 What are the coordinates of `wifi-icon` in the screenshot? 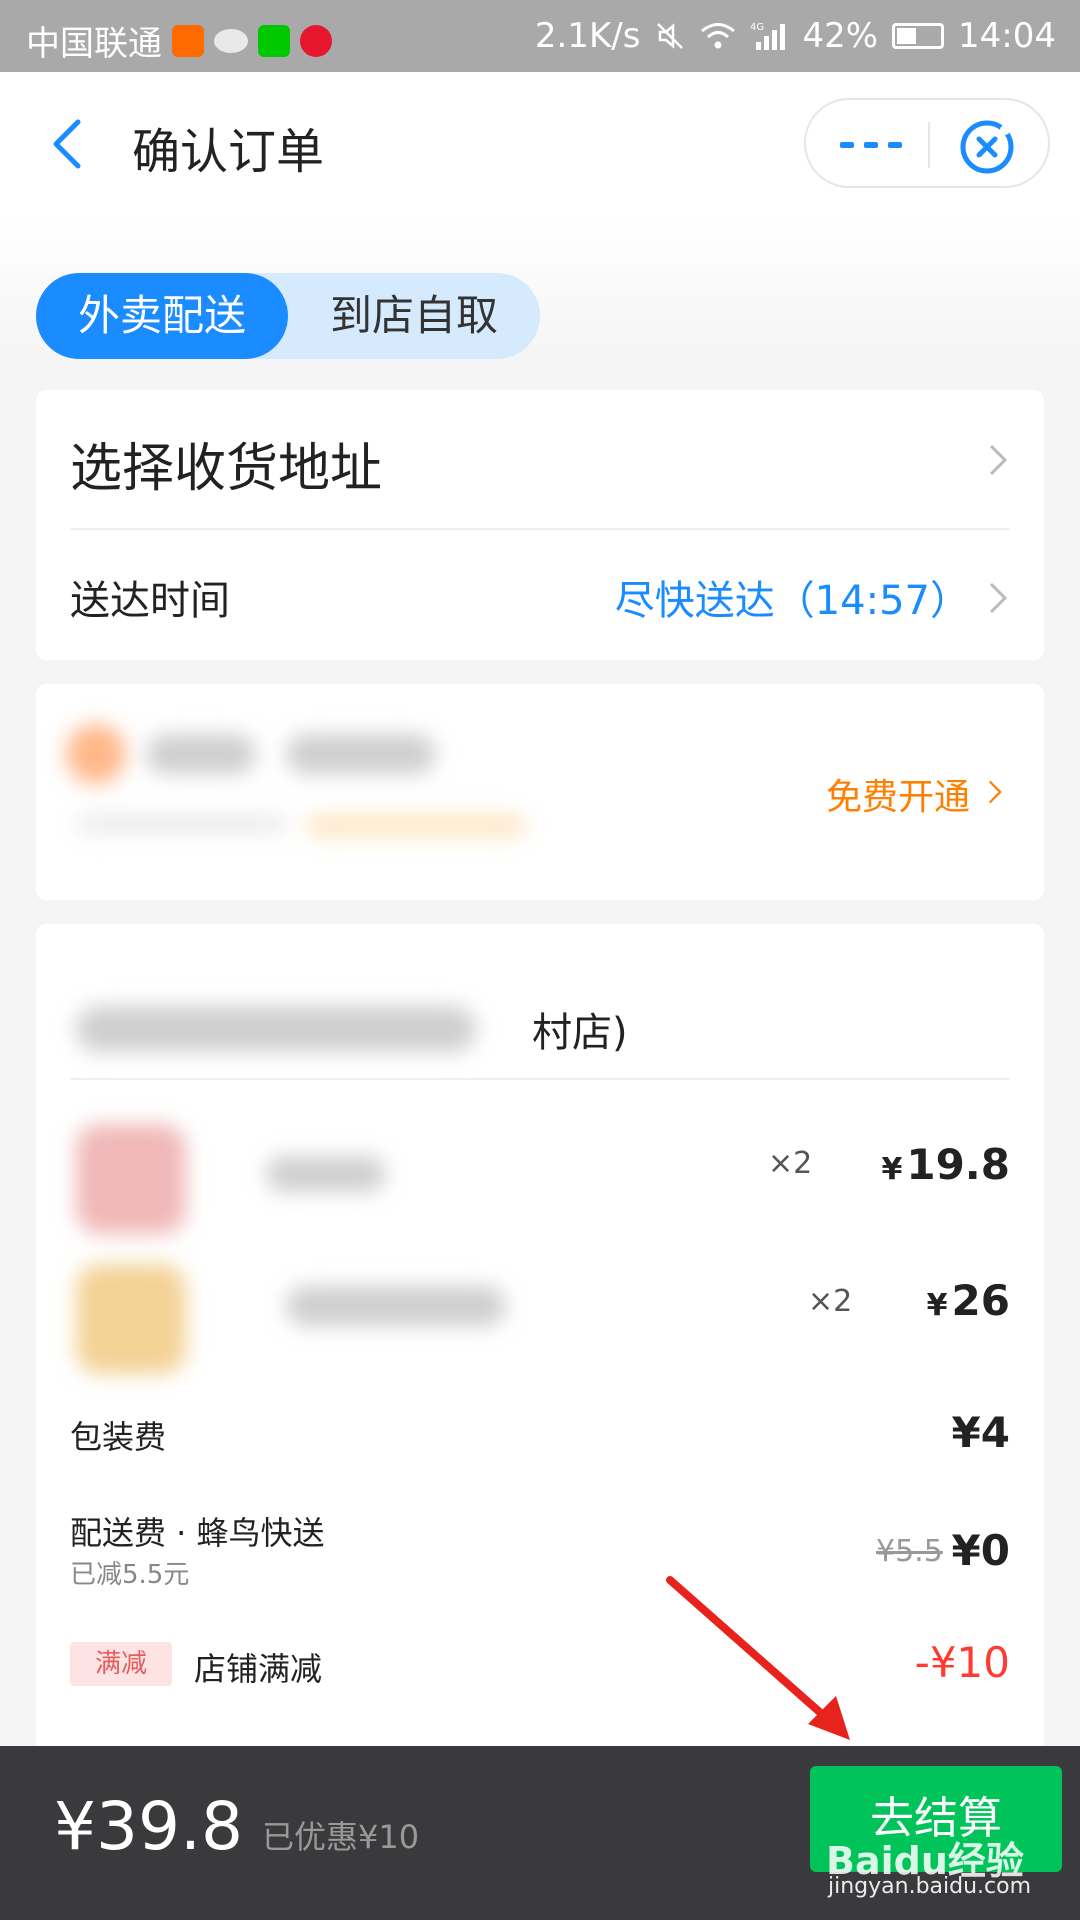 It's located at (718, 36).